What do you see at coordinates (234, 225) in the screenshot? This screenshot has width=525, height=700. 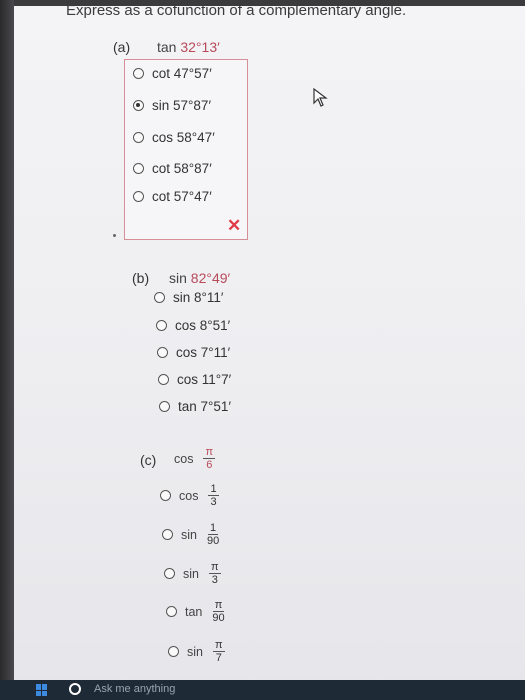 I see `incorrect-x-icon: ✕` at bounding box center [234, 225].